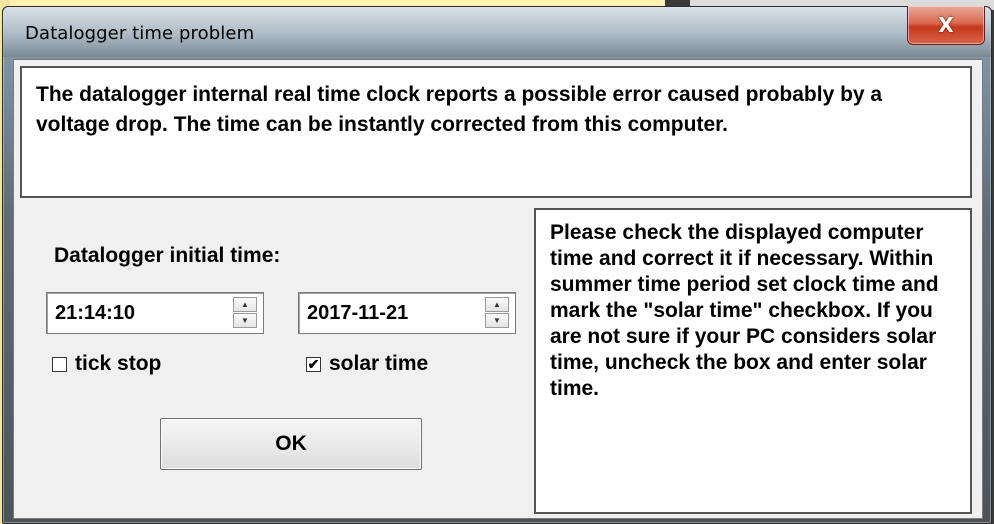 Image resolution: width=994 pixels, height=524 pixels. I want to click on date-spinner: 2017-11-21 ▲ ▼, so click(407, 313).